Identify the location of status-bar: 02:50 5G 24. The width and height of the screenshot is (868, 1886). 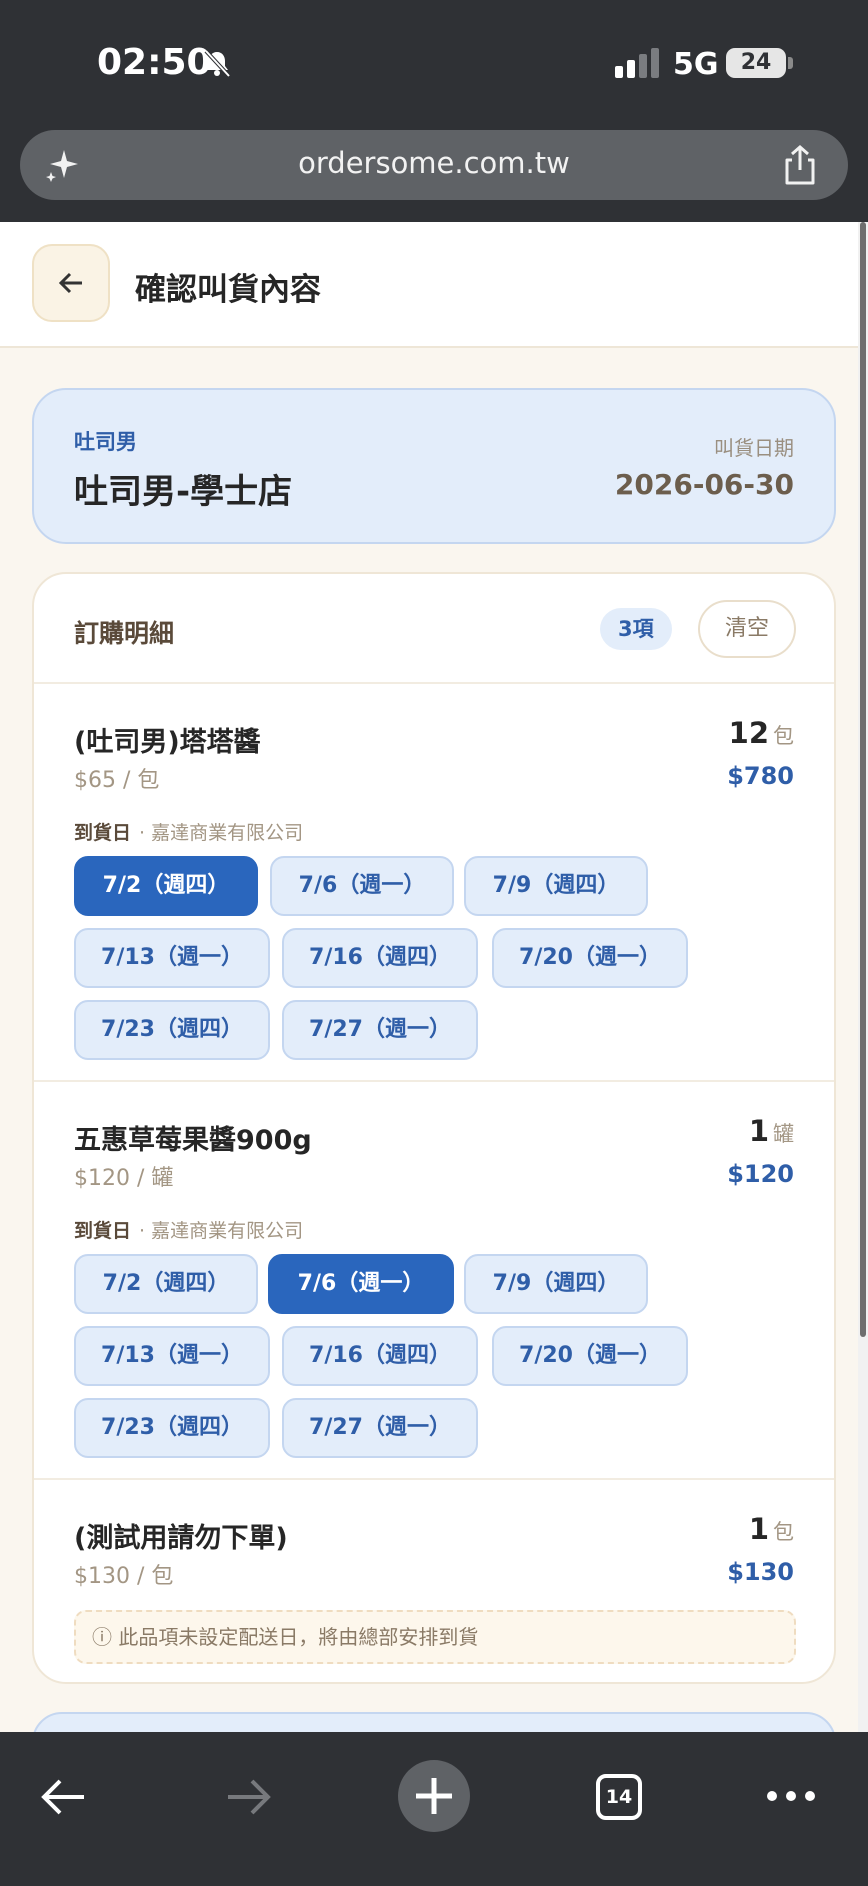
(434, 65).